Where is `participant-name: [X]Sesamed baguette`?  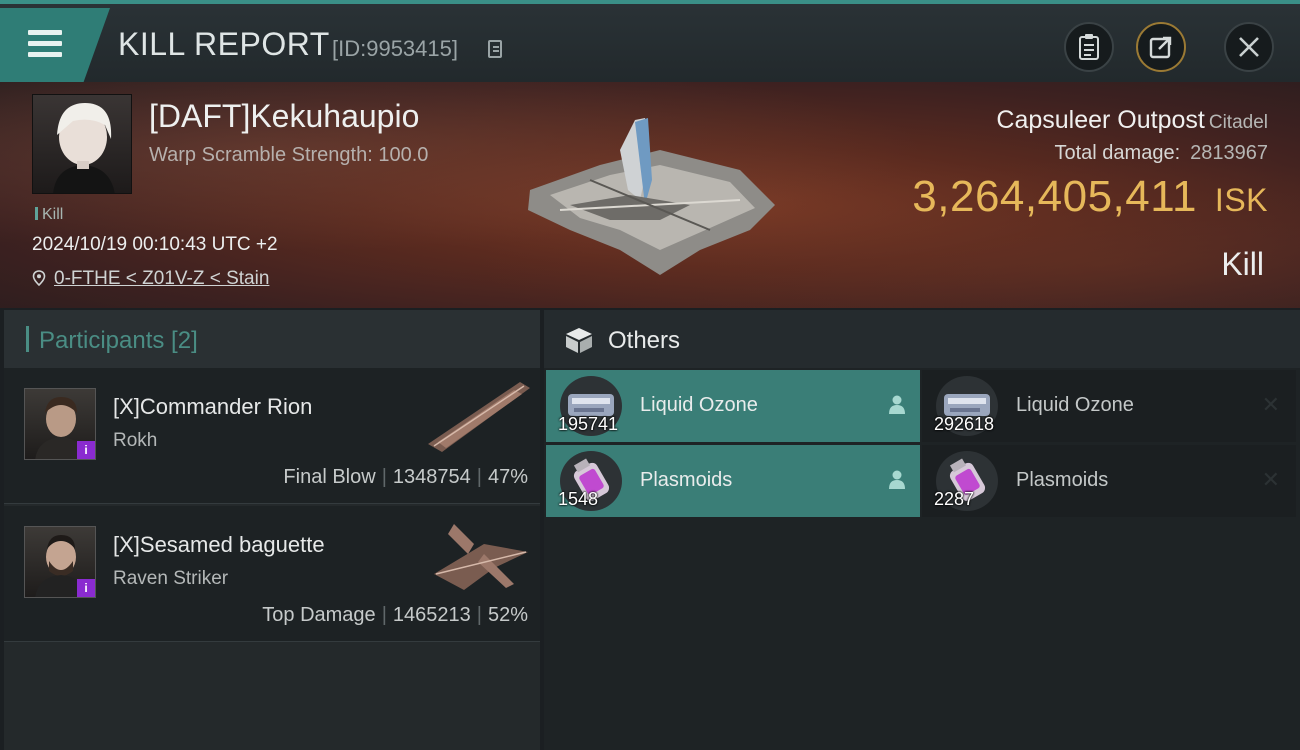 participant-name: [X]Sesamed baguette is located at coordinates (219, 545).